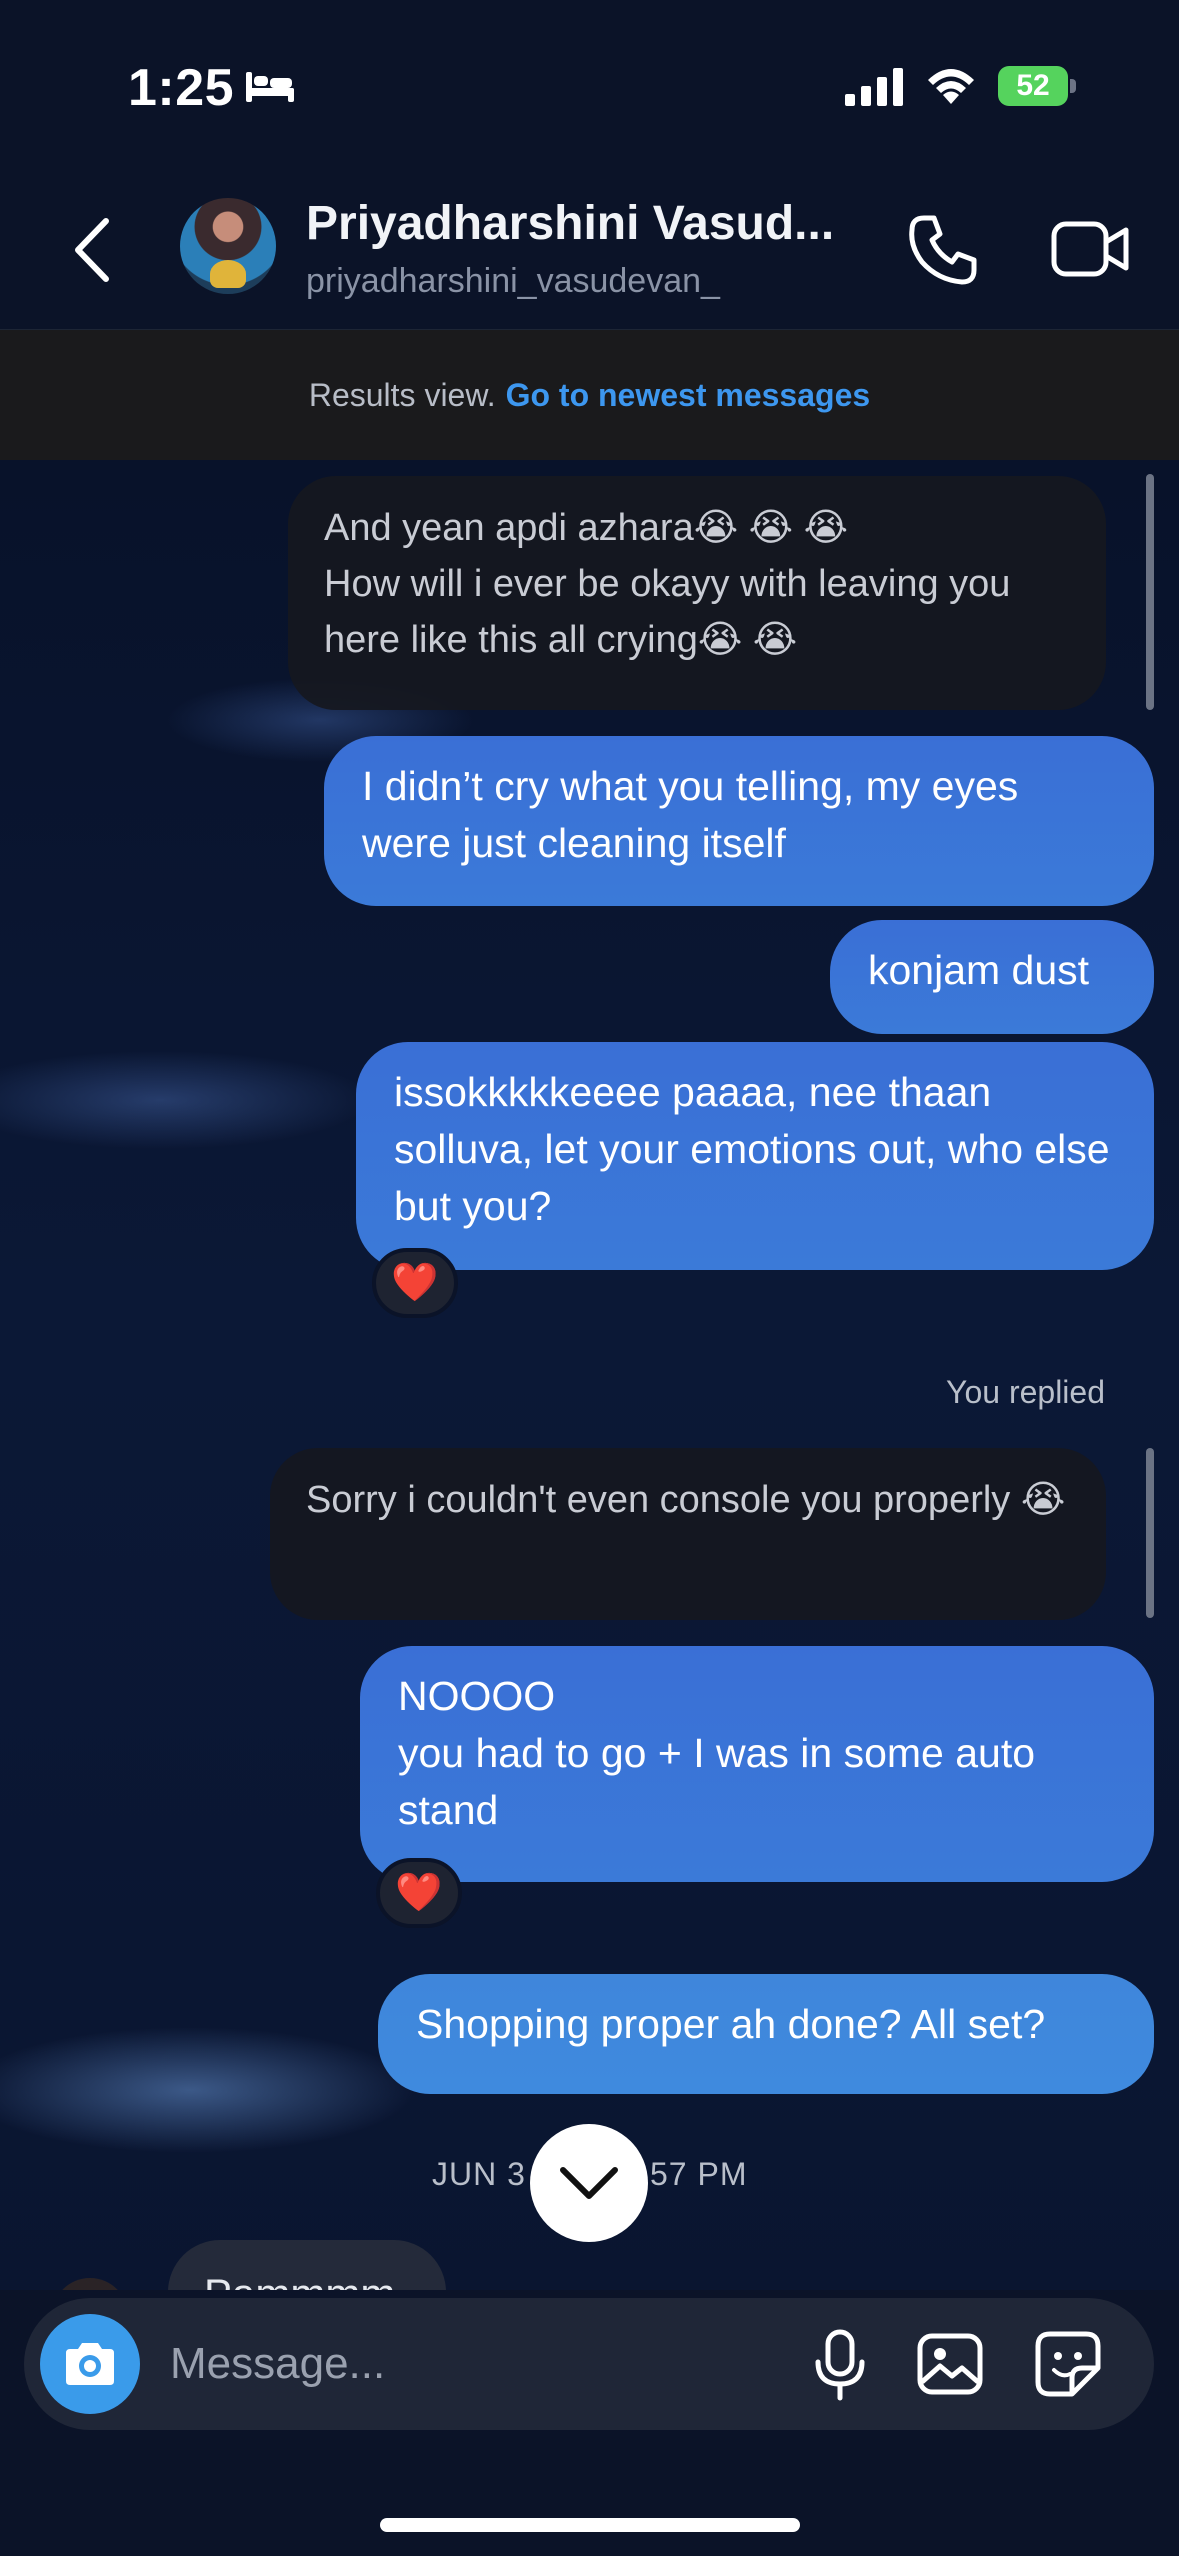 The width and height of the screenshot is (1179, 2556). Describe the element at coordinates (1090, 249) in the screenshot. I see `video-call-icon` at that location.